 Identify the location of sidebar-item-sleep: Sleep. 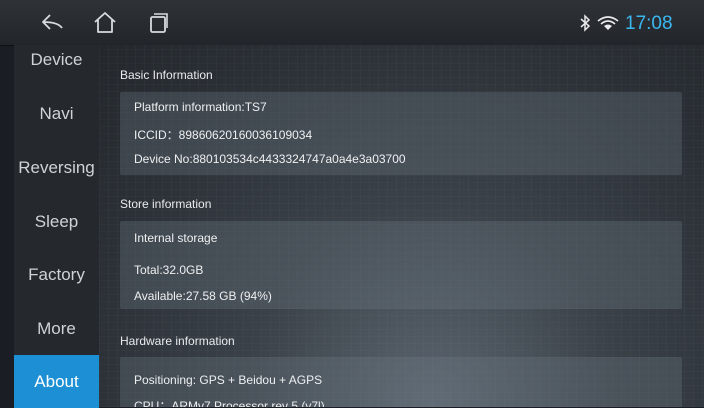
(56, 221).